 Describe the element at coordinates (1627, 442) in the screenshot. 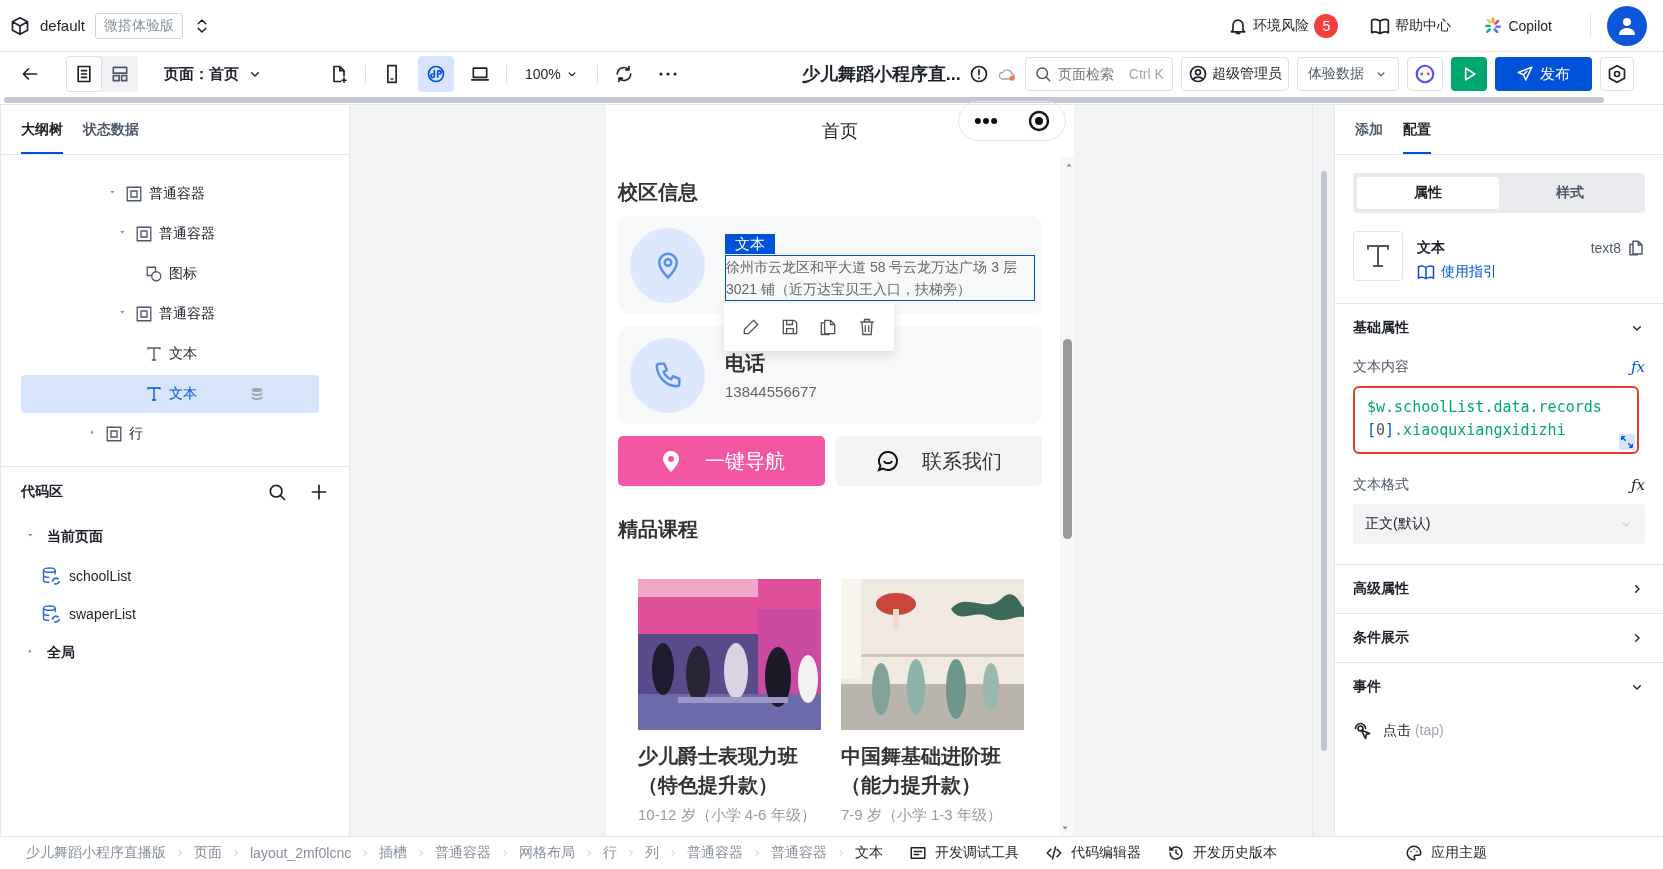

I see `expand-icon` at that location.